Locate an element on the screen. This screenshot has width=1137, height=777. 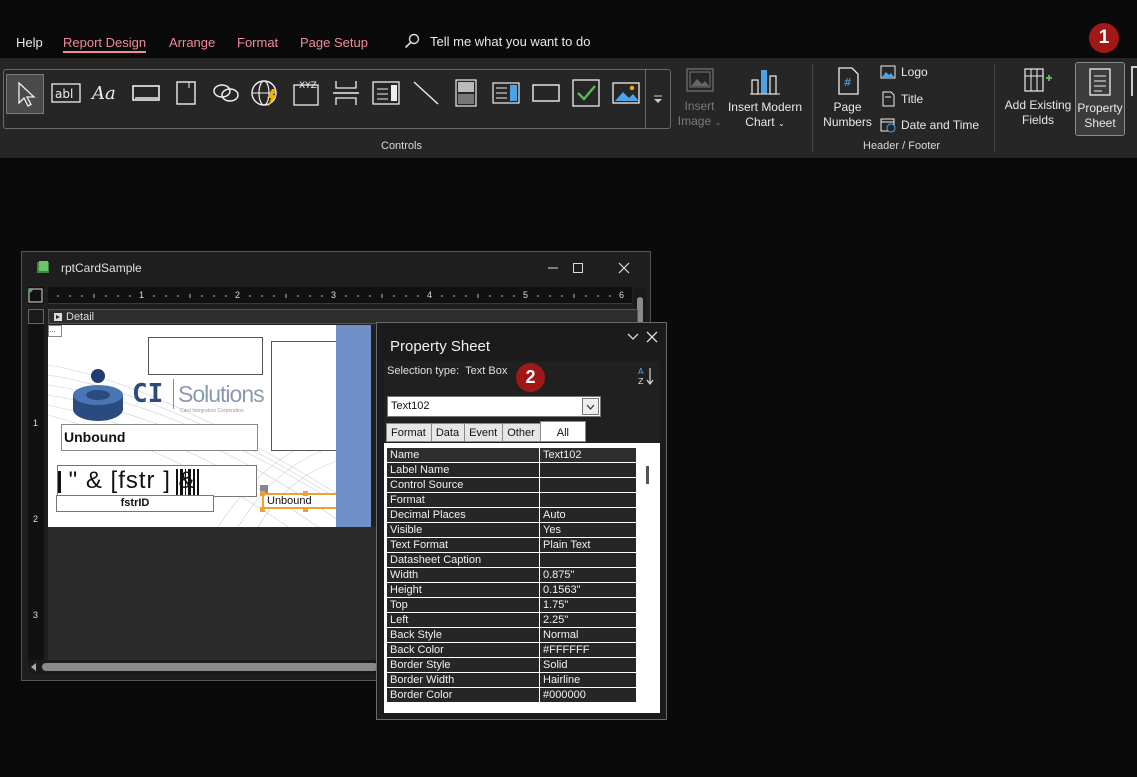
property-grid-scrollbar is located at coordinates (648, 587).